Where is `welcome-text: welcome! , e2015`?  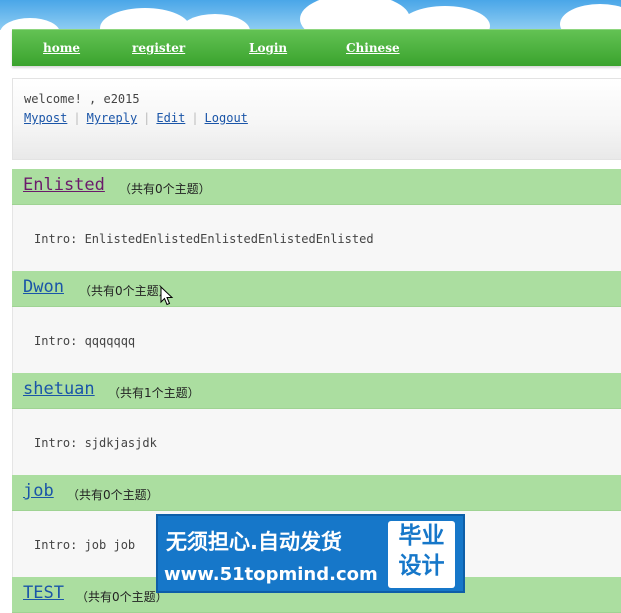 welcome-text: welcome! , e2015 is located at coordinates (82, 99).